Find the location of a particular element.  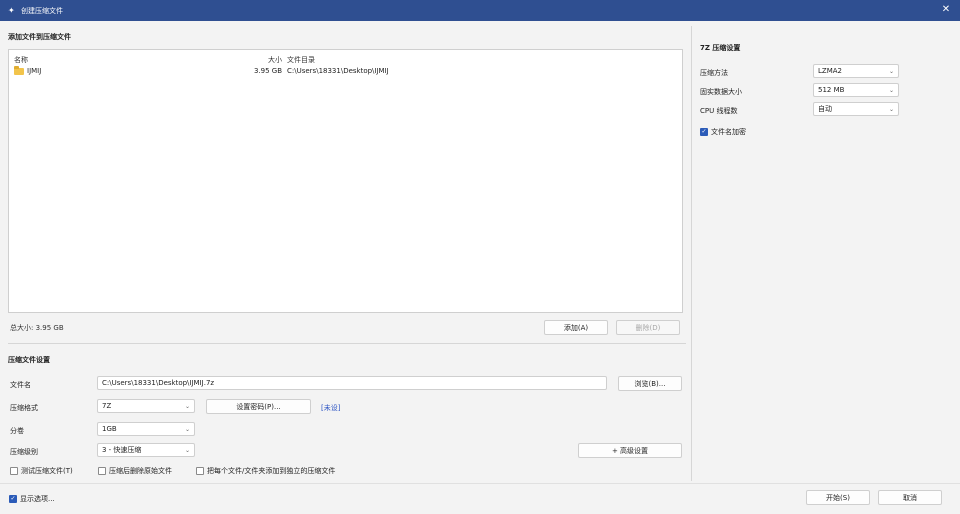

method-label: 压缩方法 is located at coordinates (714, 73).